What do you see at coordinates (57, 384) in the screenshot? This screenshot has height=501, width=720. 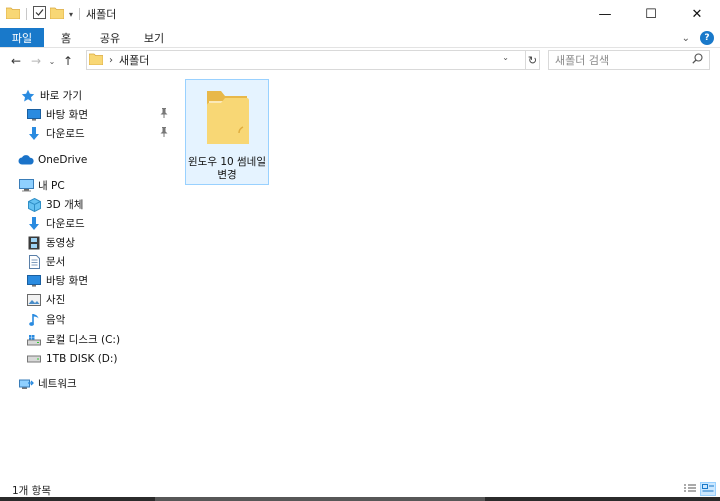 I see `nav-label: 네트워크` at bounding box center [57, 384].